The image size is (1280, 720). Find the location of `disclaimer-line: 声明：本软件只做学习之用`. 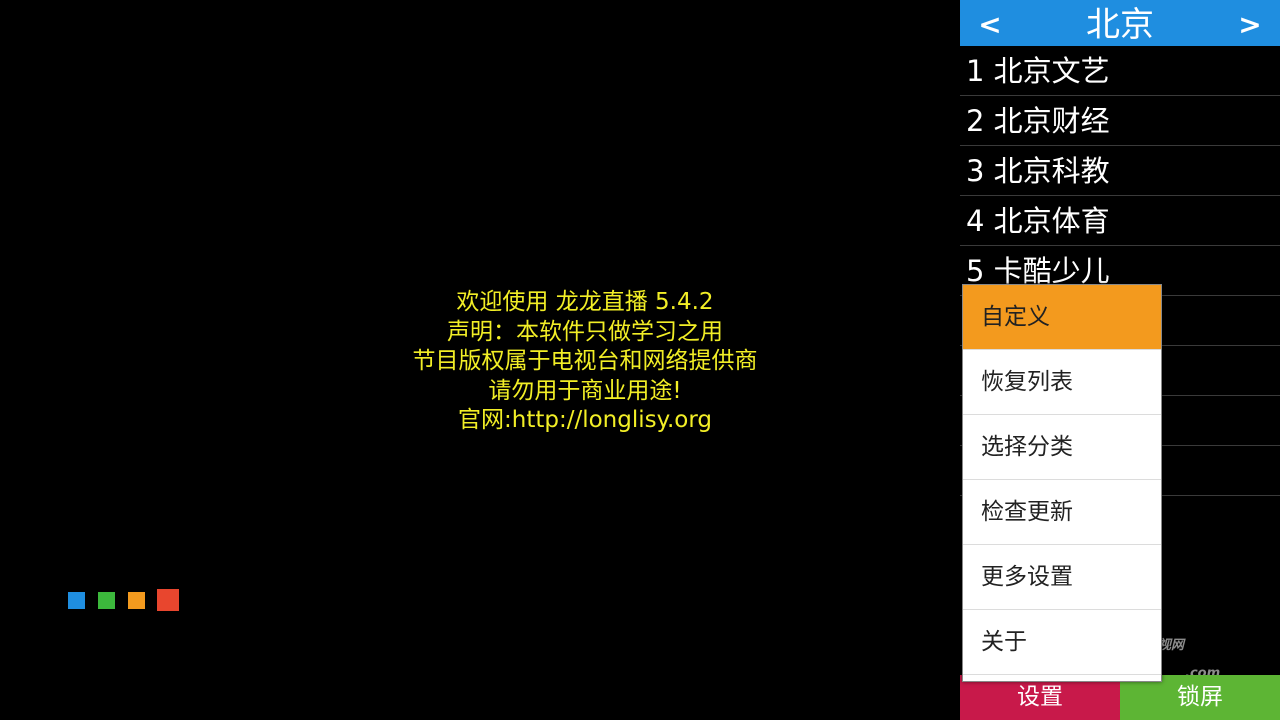

disclaimer-line: 声明：本软件只做学习之用 is located at coordinates (585, 331).